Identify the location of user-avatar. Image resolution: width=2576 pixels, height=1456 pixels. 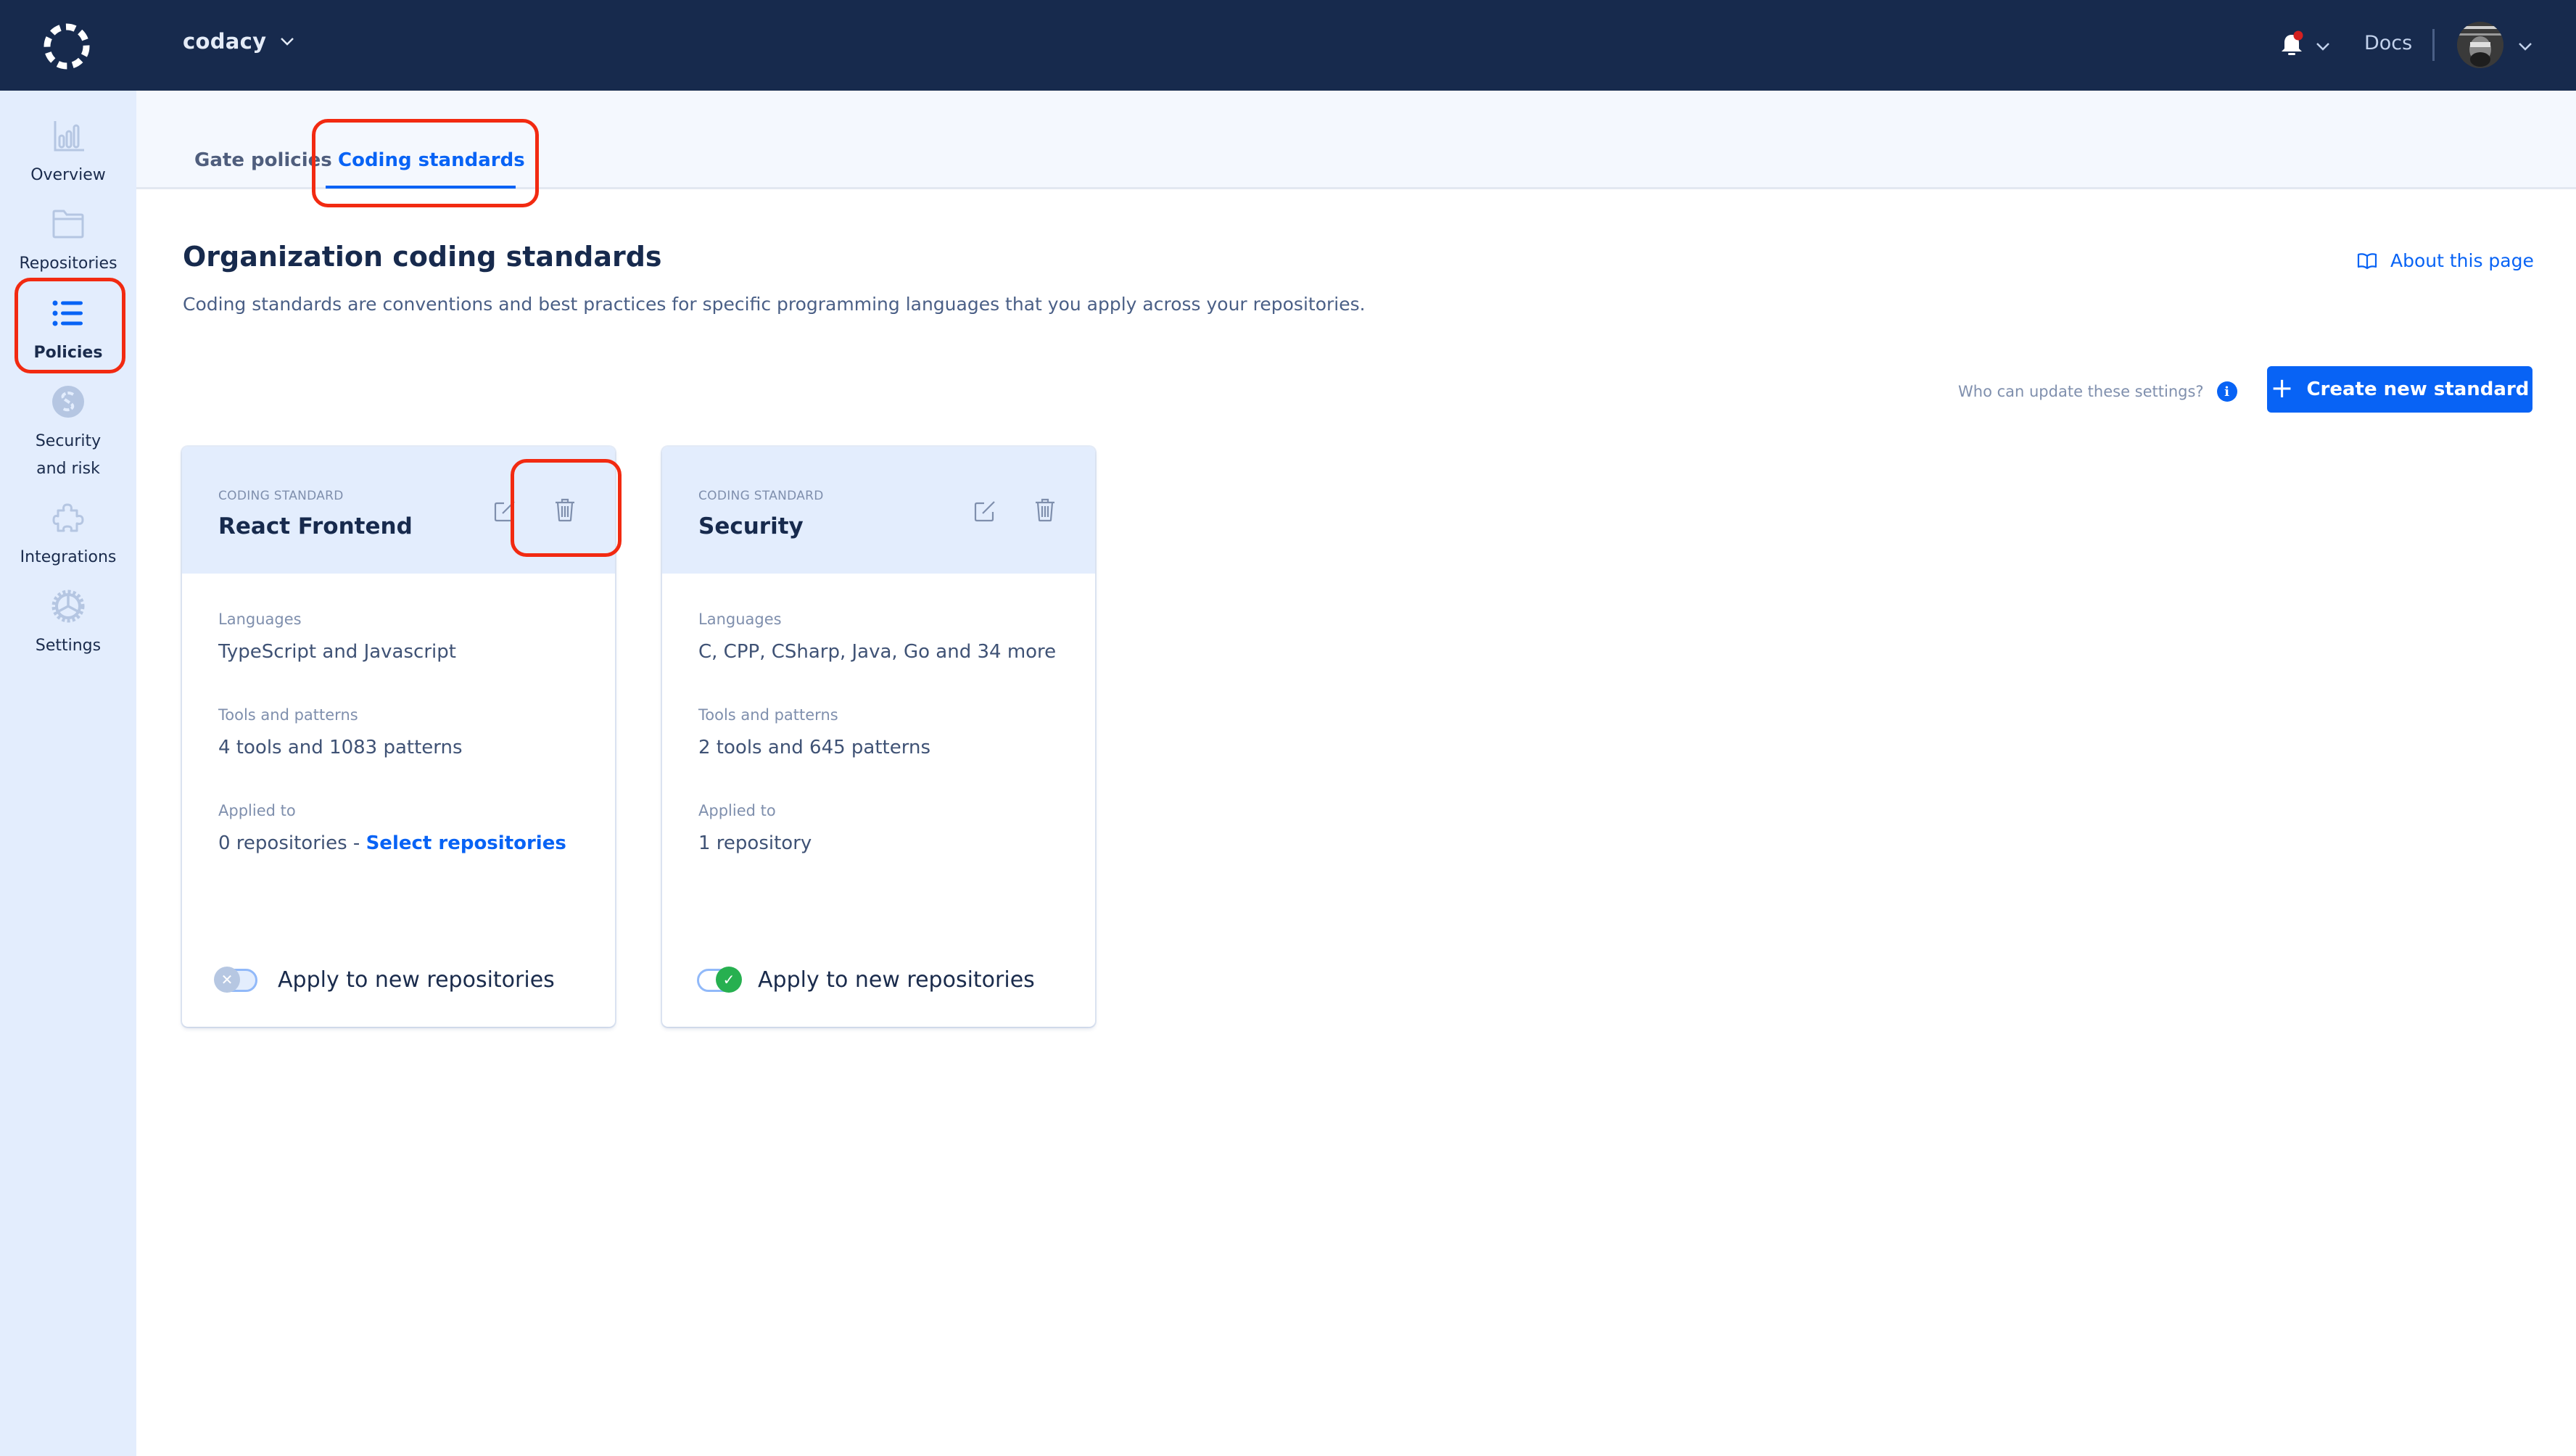
(2480, 45).